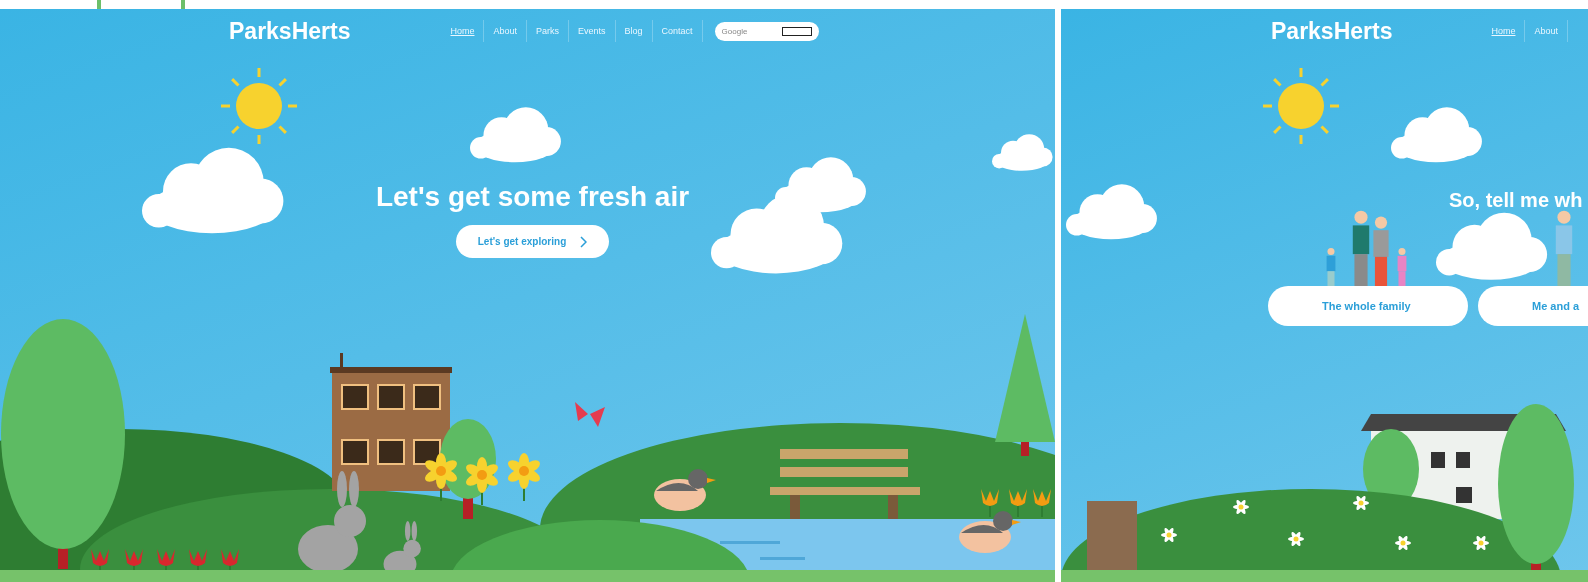 This screenshot has height=582, width=1588. I want to click on choice-button: Me and a, so click(1533, 306).